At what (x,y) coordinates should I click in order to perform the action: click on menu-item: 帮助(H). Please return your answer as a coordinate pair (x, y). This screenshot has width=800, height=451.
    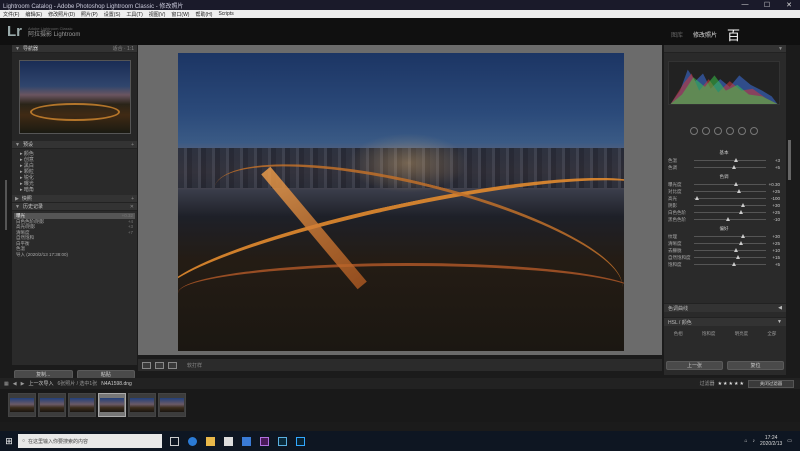
    Looking at the image, I should click on (203, 14).